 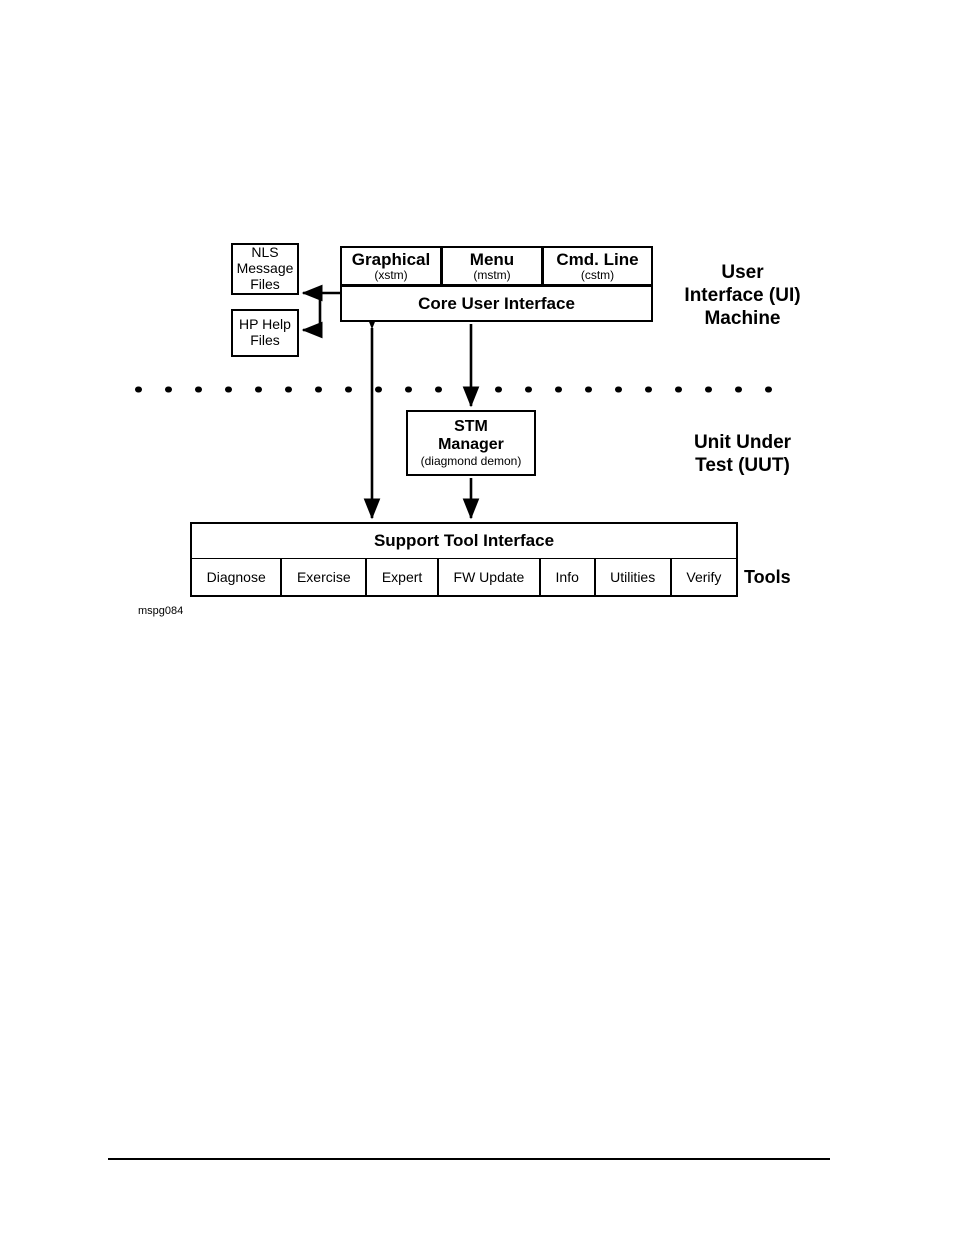 I want to click on cmdline-title: Cmd. Line, so click(x=597, y=259).